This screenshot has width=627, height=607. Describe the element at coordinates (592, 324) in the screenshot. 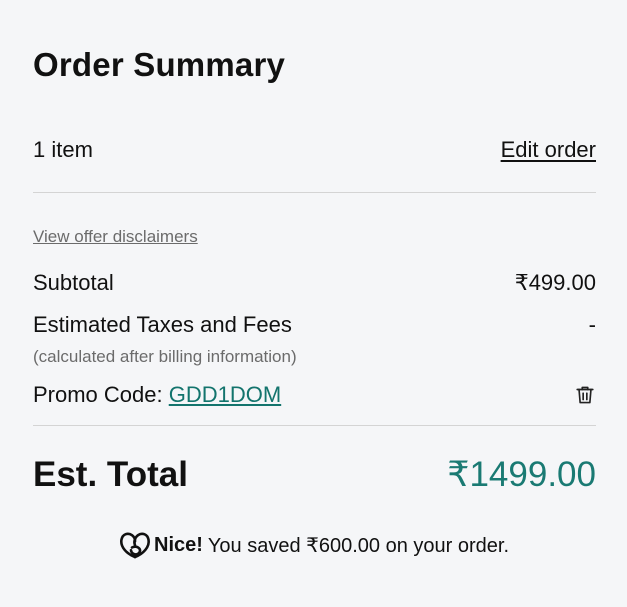

I see `taxes-value: -` at that location.